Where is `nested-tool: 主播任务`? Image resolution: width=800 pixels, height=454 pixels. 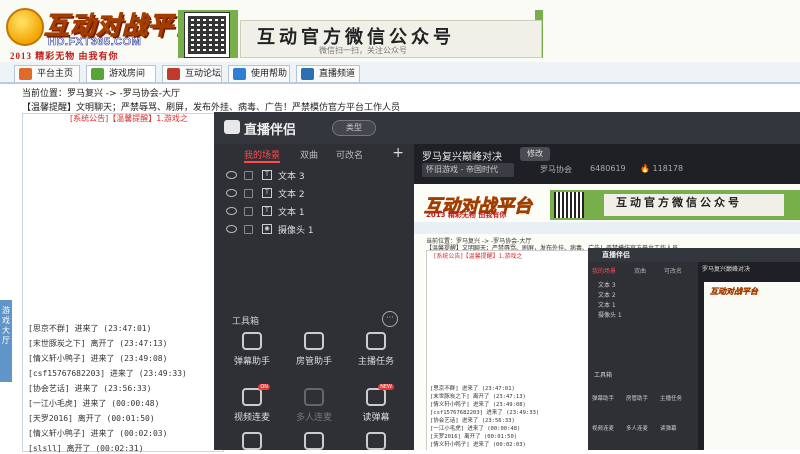
nested-tool: 主播任务 is located at coordinates (671, 399).